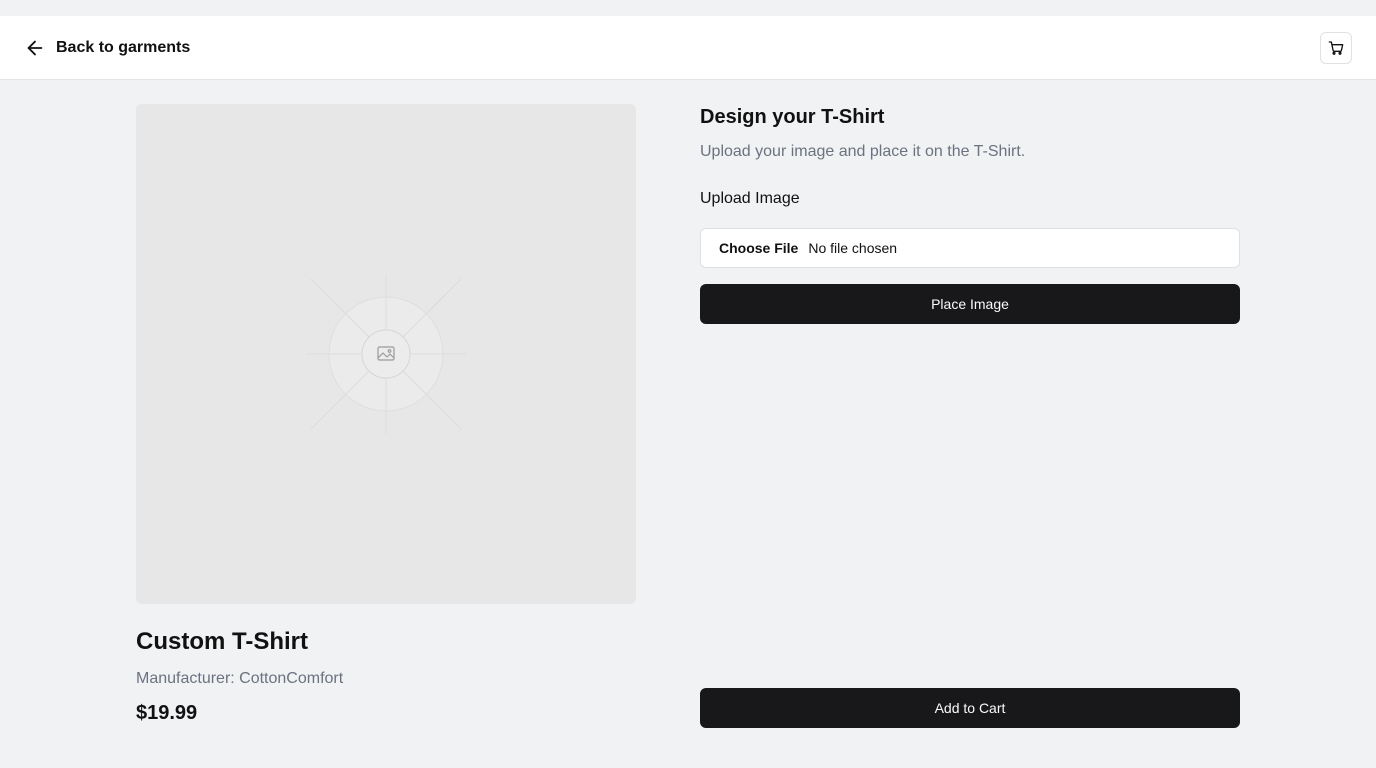 The image size is (1376, 768). Describe the element at coordinates (167, 713) in the screenshot. I see `product-price: $19.99` at that location.